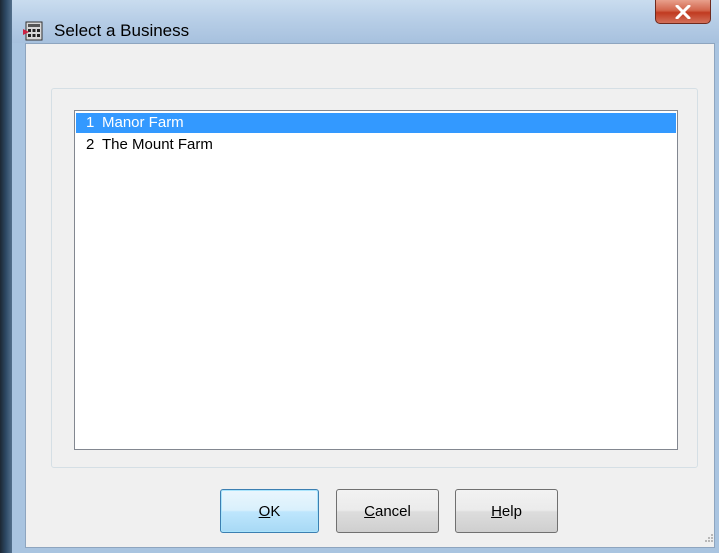 The height and width of the screenshot is (553, 719). I want to click on close-button, so click(683, 12).